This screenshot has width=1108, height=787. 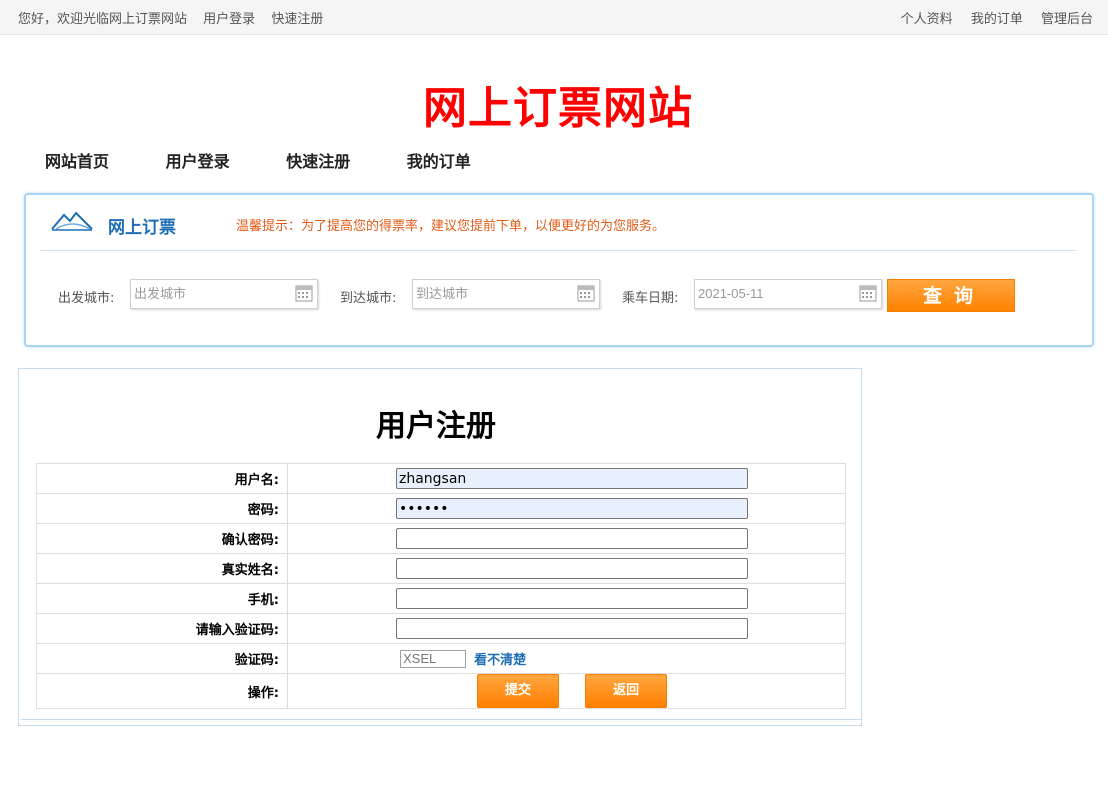 I want to click on to-city-field, so click(x=506, y=294).